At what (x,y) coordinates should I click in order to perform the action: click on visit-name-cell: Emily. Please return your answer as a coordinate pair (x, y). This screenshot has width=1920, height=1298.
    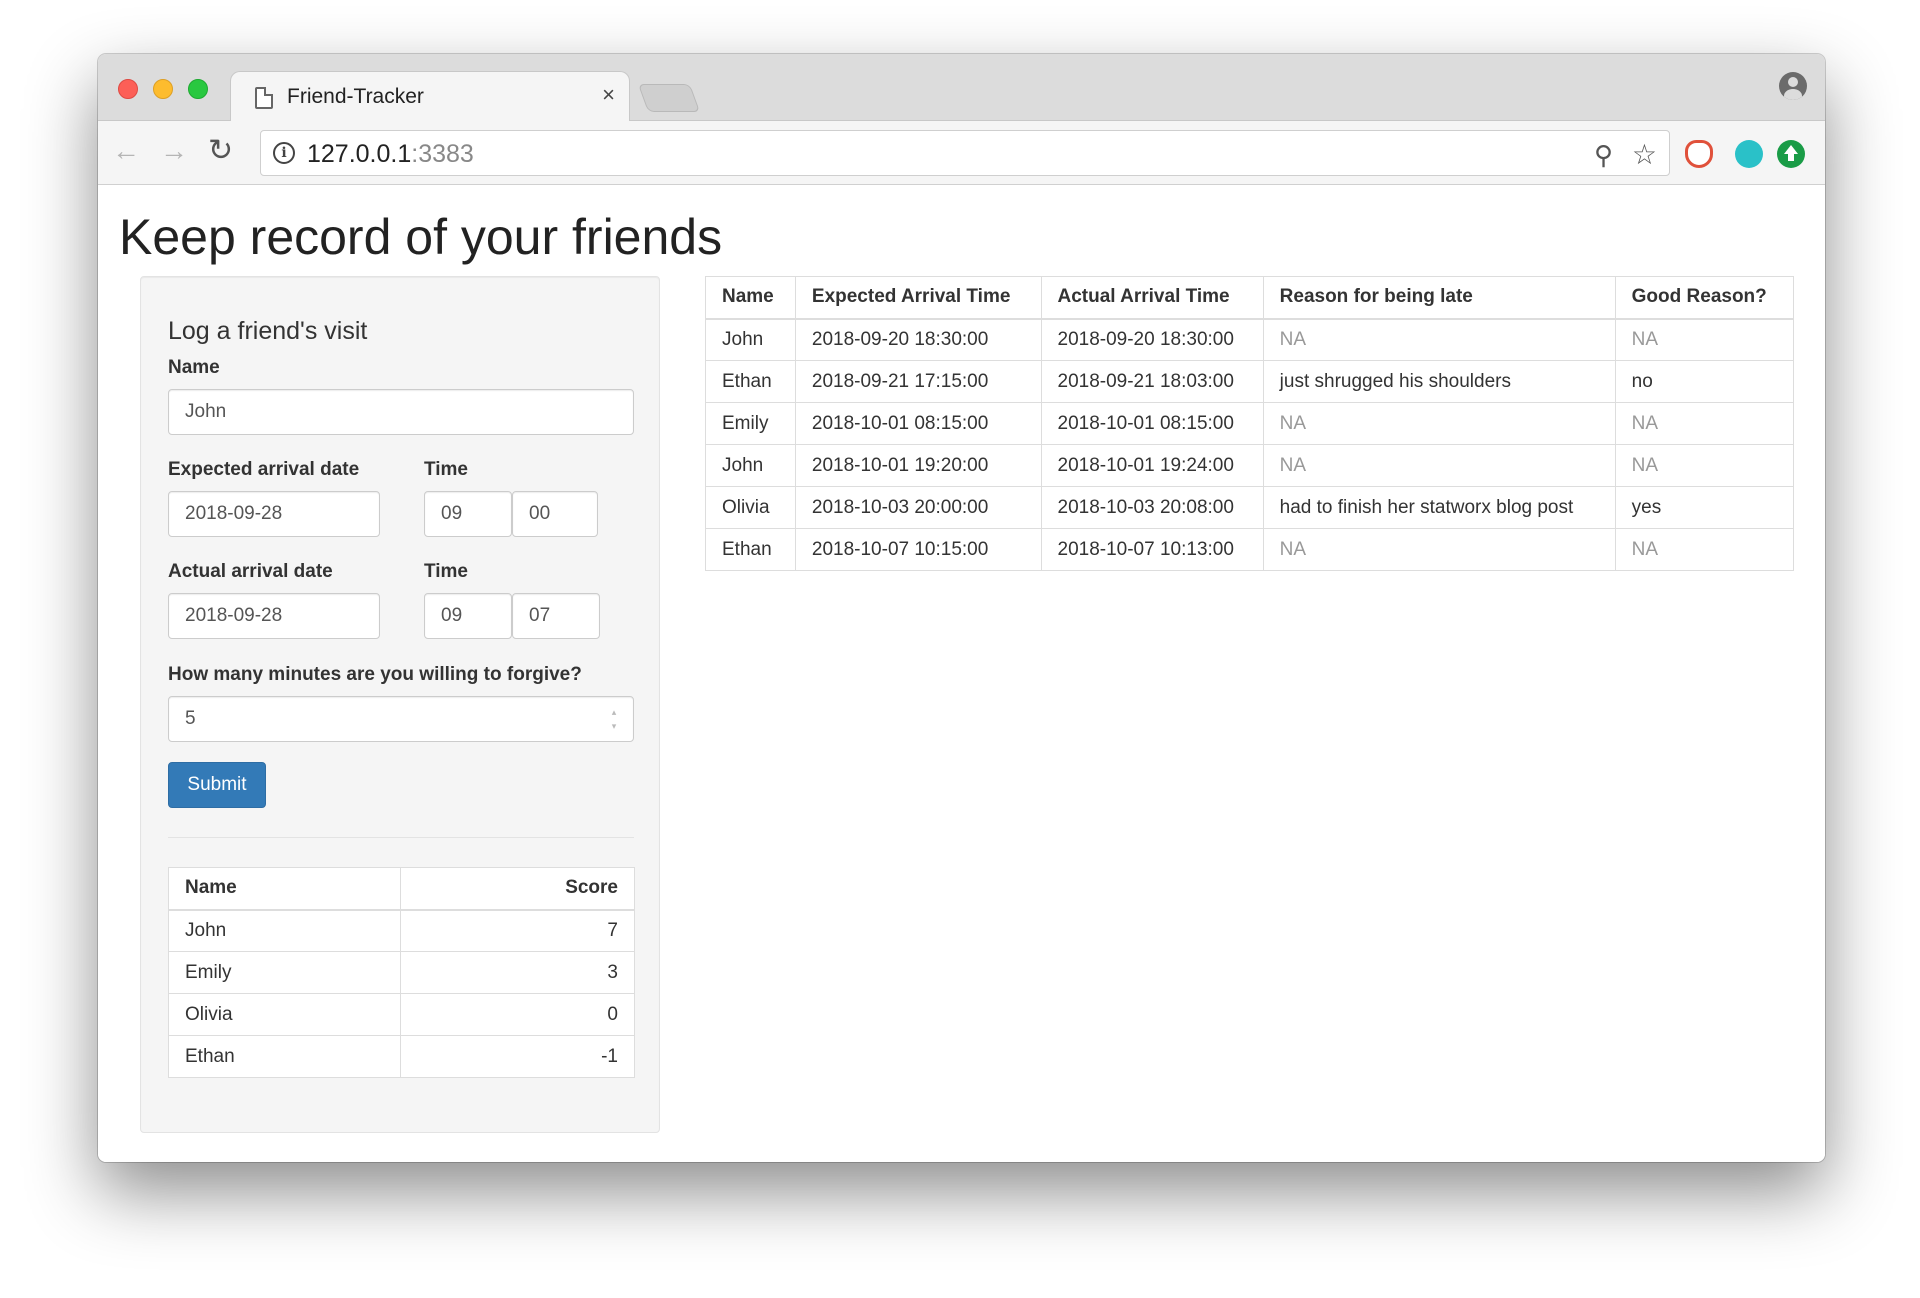
    Looking at the image, I should click on (750, 423).